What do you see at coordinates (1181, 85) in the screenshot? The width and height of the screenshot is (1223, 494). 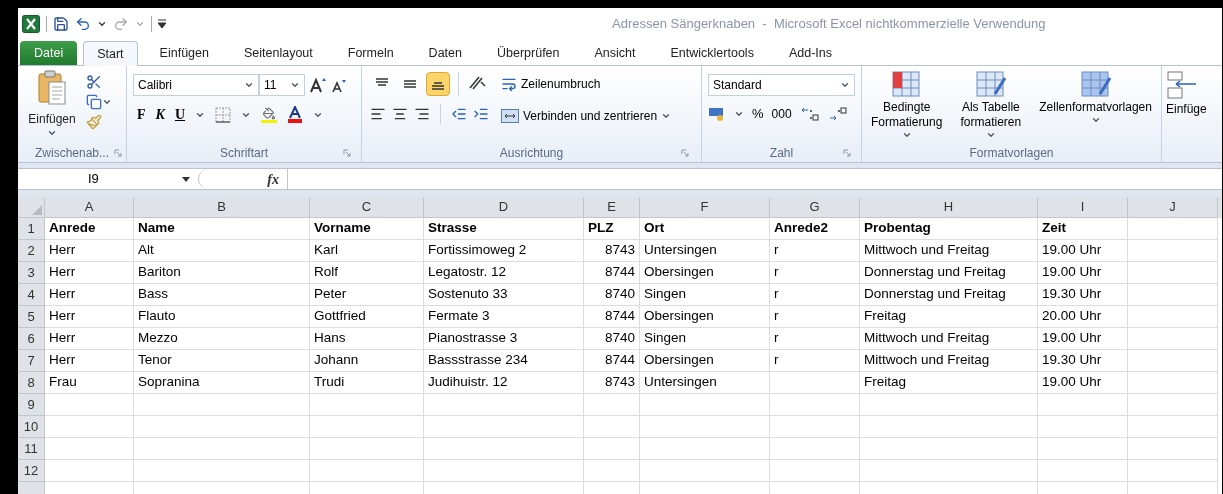 I see `insert-cells-icon` at bounding box center [1181, 85].